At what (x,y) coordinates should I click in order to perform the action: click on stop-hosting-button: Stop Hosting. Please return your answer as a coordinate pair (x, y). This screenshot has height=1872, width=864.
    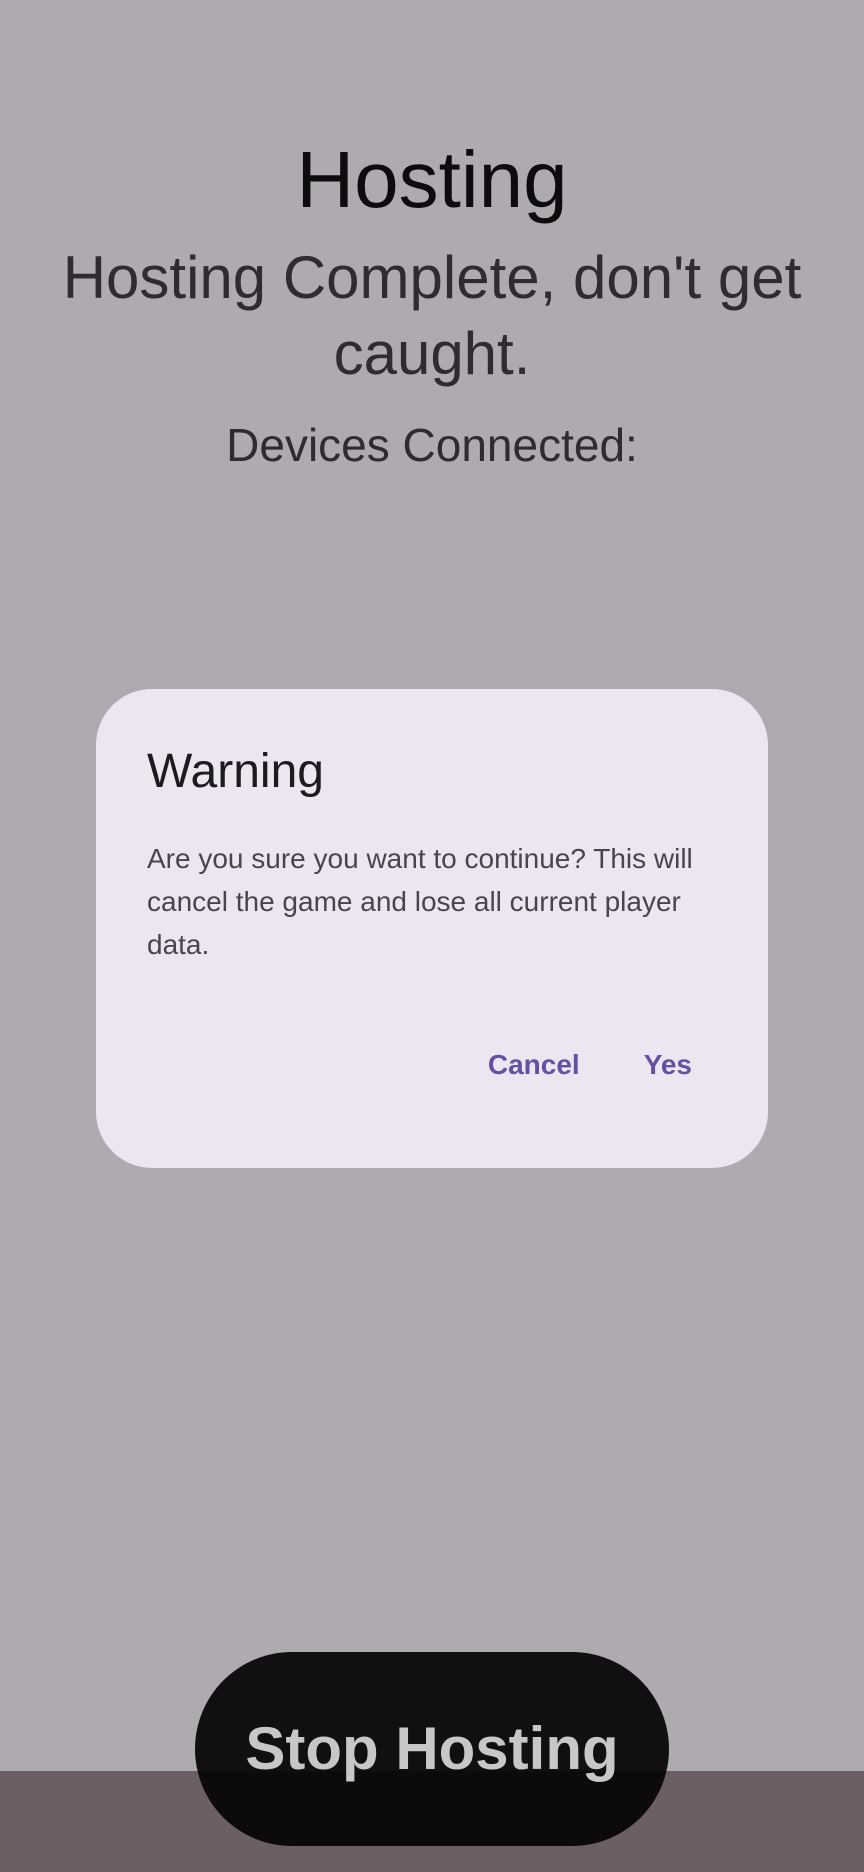
    Looking at the image, I should click on (432, 1749).